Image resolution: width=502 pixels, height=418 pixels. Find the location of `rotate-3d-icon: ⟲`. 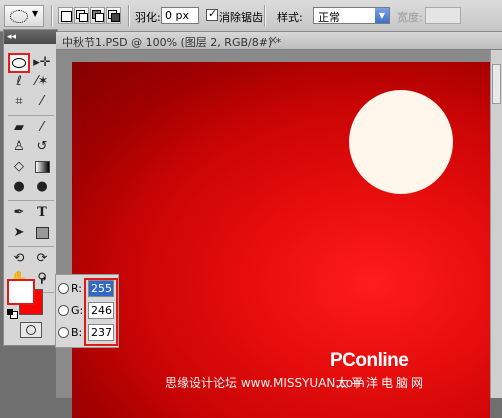

rotate-3d-icon: ⟲ is located at coordinates (19, 258).